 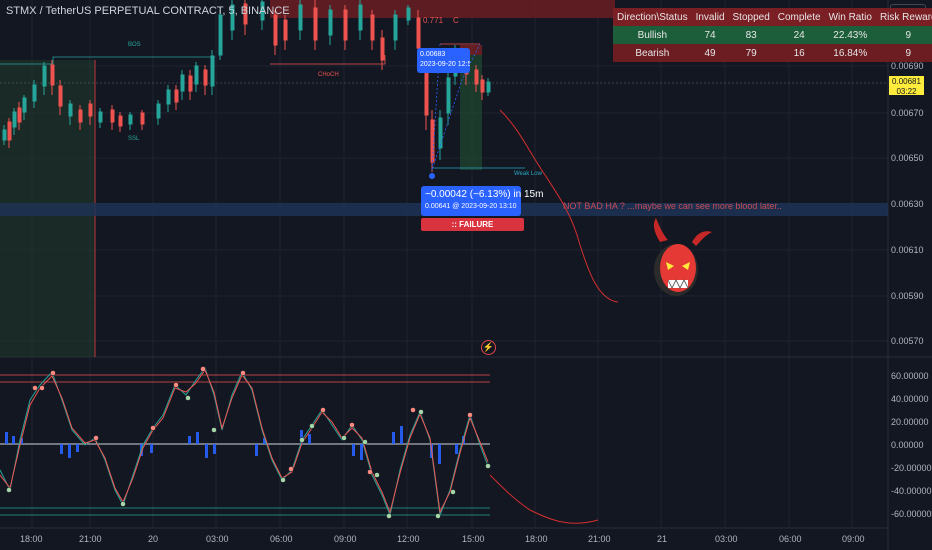 What do you see at coordinates (903, 17) in the screenshot?
I see `stats-header: Risk Reward` at bounding box center [903, 17].